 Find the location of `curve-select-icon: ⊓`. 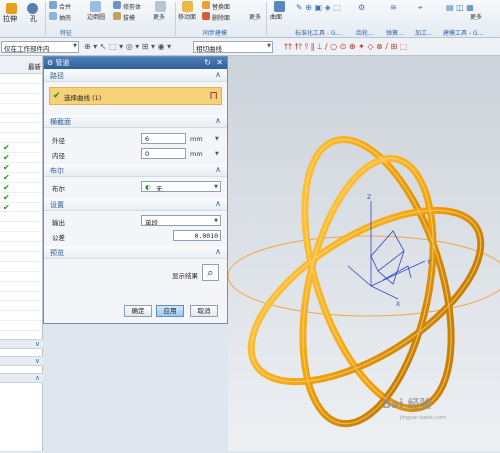

curve-select-icon: ⊓ is located at coordinates (213, 95).